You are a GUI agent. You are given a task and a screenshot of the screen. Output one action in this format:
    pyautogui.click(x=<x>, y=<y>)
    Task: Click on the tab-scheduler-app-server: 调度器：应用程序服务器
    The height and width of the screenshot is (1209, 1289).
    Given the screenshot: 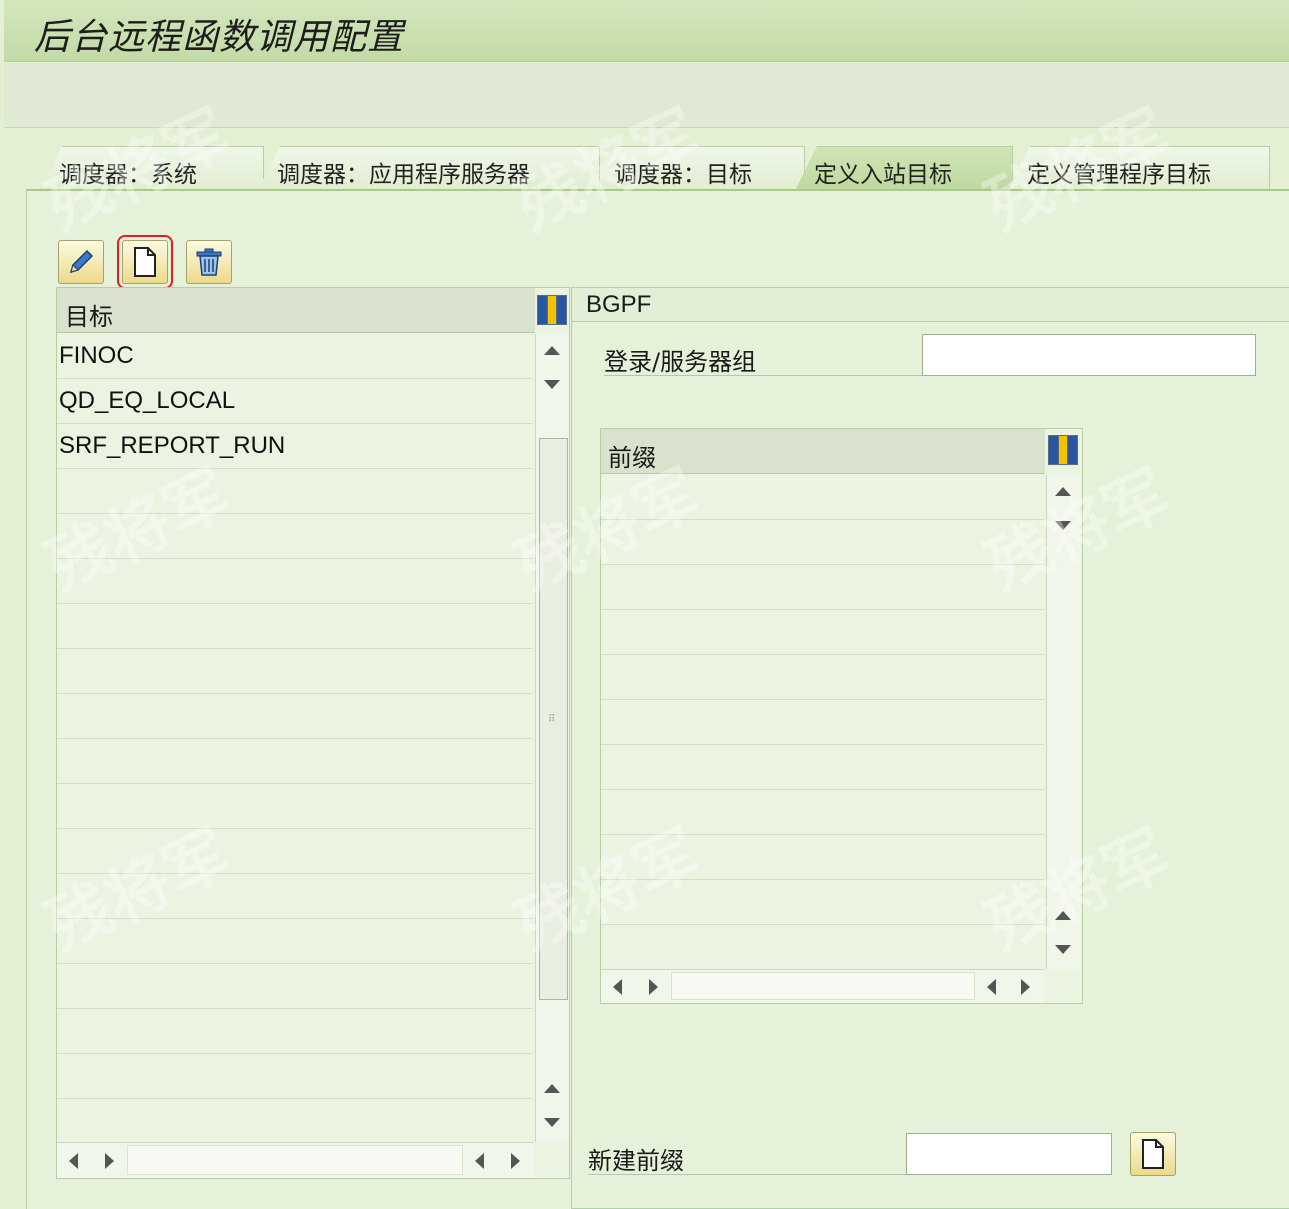 What is the action you would take?
    pyautogui.click(x=429, y=168)
    